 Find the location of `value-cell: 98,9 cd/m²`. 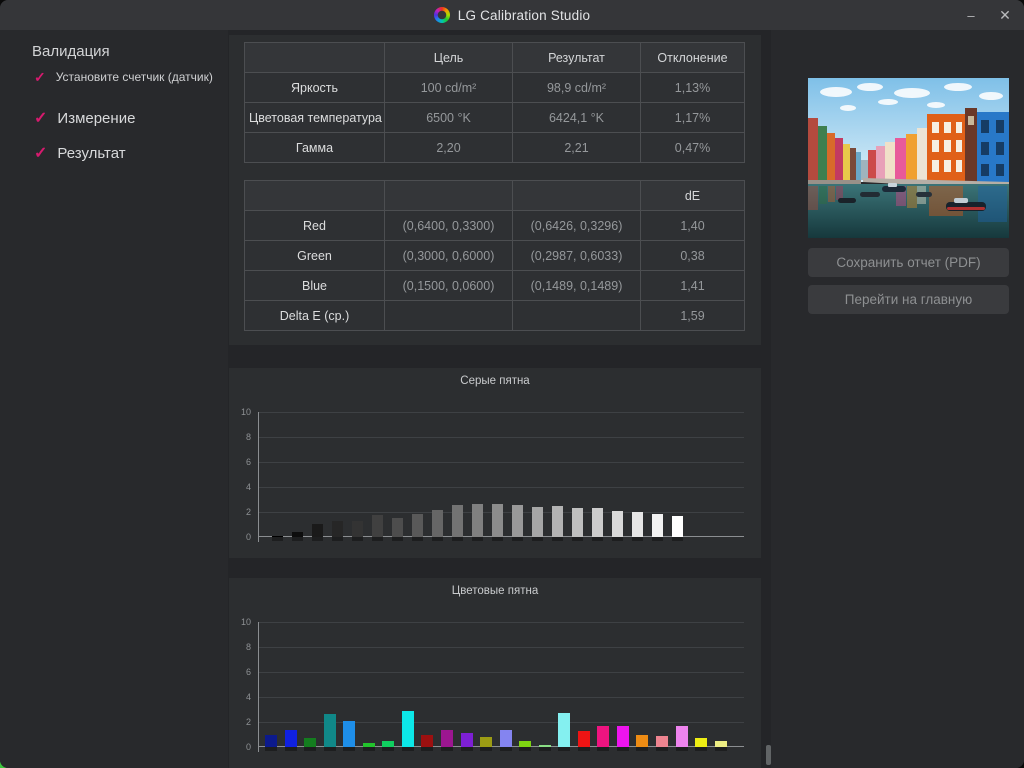

value-cell: 98,9 cd/m² is located at coordinates (576, 87).